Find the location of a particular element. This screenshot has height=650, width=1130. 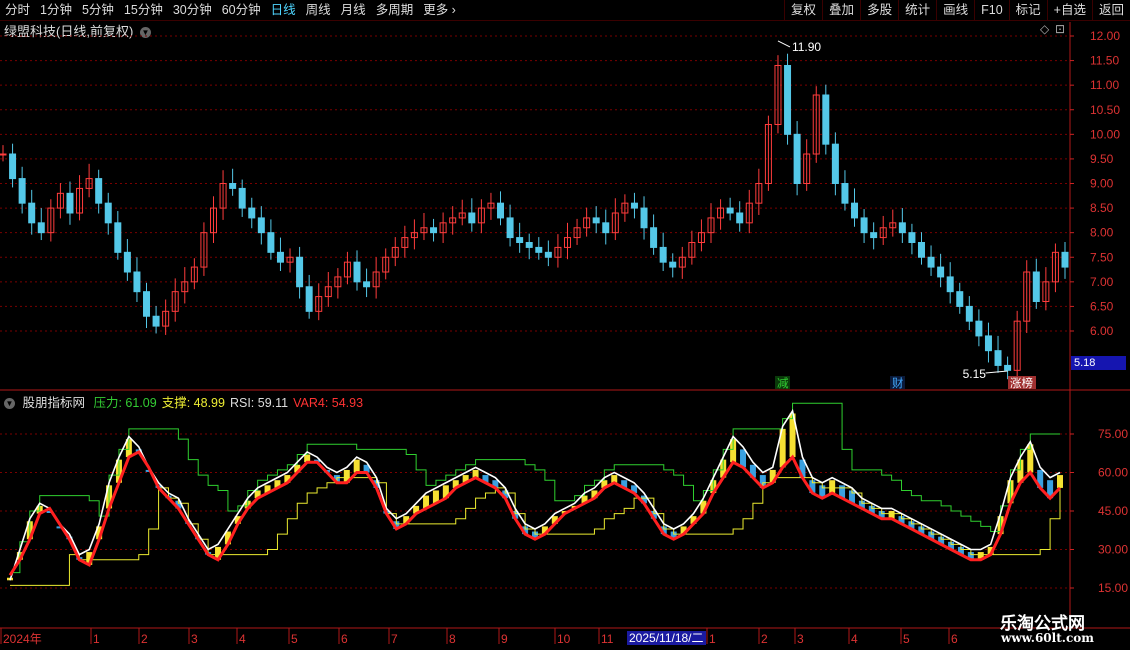

timeline-label: 2024年 is located at coordinates (22, 639).